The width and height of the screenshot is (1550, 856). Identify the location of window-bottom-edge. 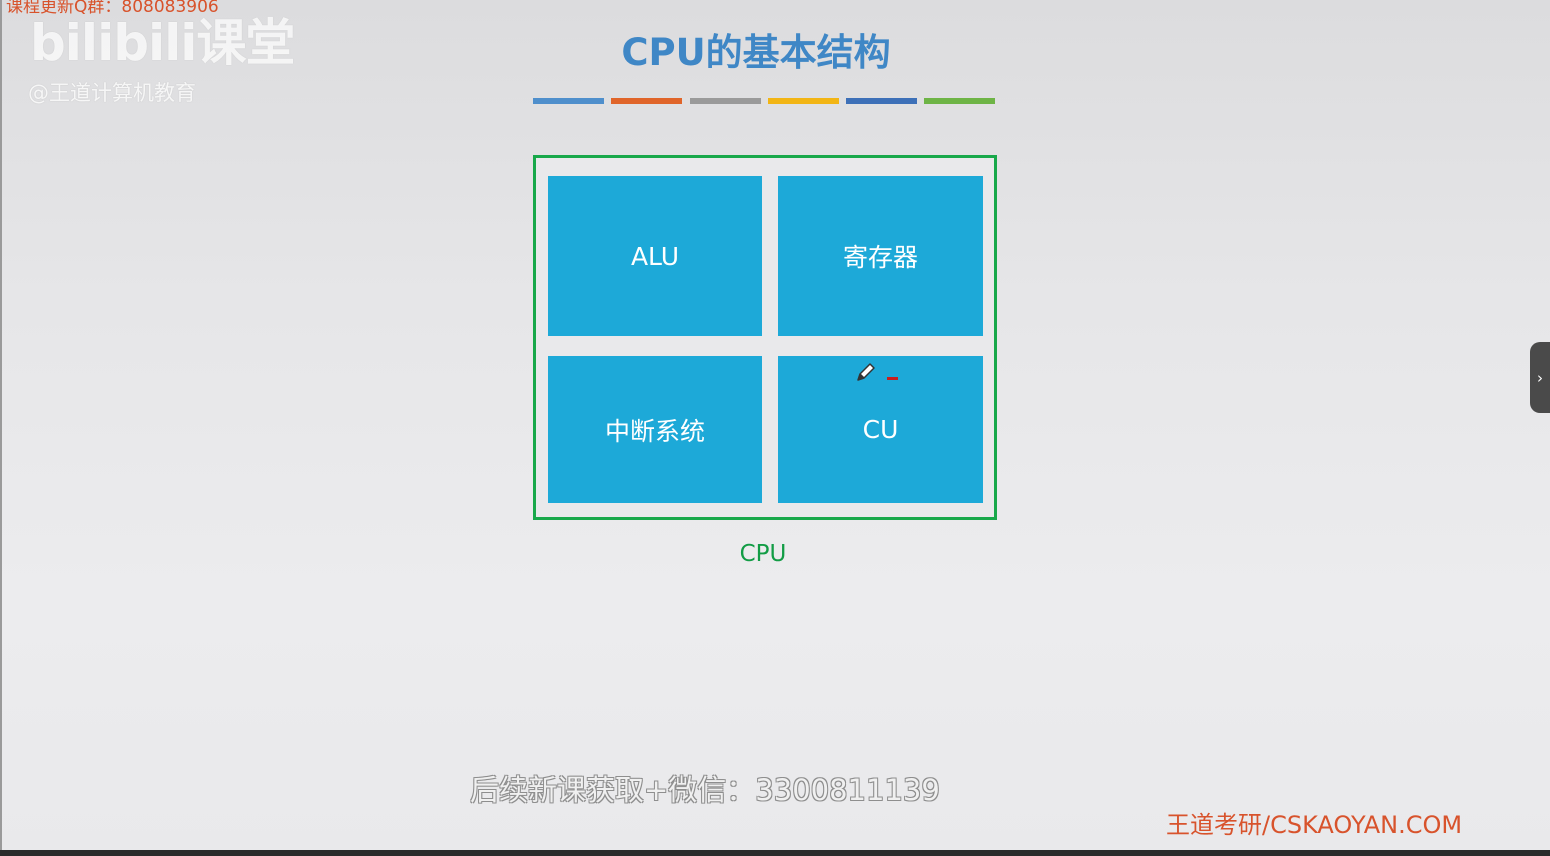
(775, 853).